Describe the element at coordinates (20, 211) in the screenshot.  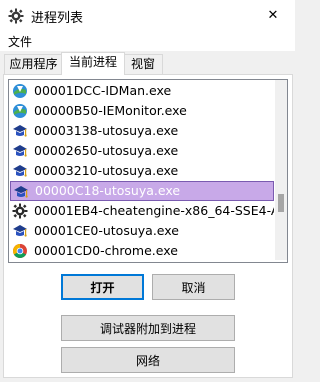
I see `cheatengine-gear-icon` at that location.